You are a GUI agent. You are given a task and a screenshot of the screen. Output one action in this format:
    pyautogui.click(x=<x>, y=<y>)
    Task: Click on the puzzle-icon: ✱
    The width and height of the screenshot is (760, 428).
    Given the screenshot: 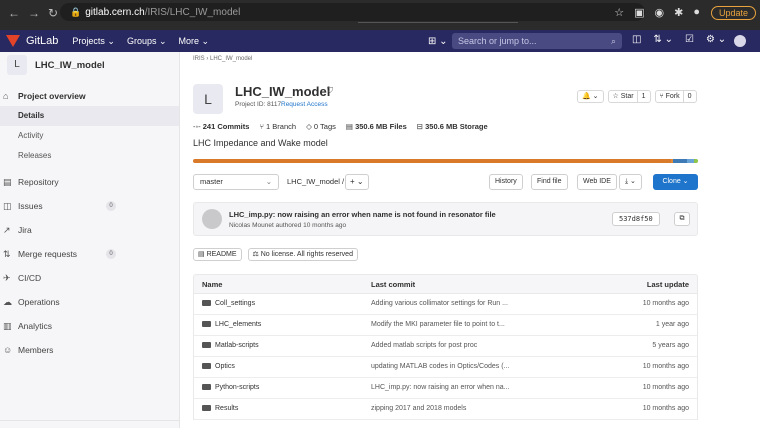 What is the action you would take?
    pyautogui.click(x=678, y=12)
    